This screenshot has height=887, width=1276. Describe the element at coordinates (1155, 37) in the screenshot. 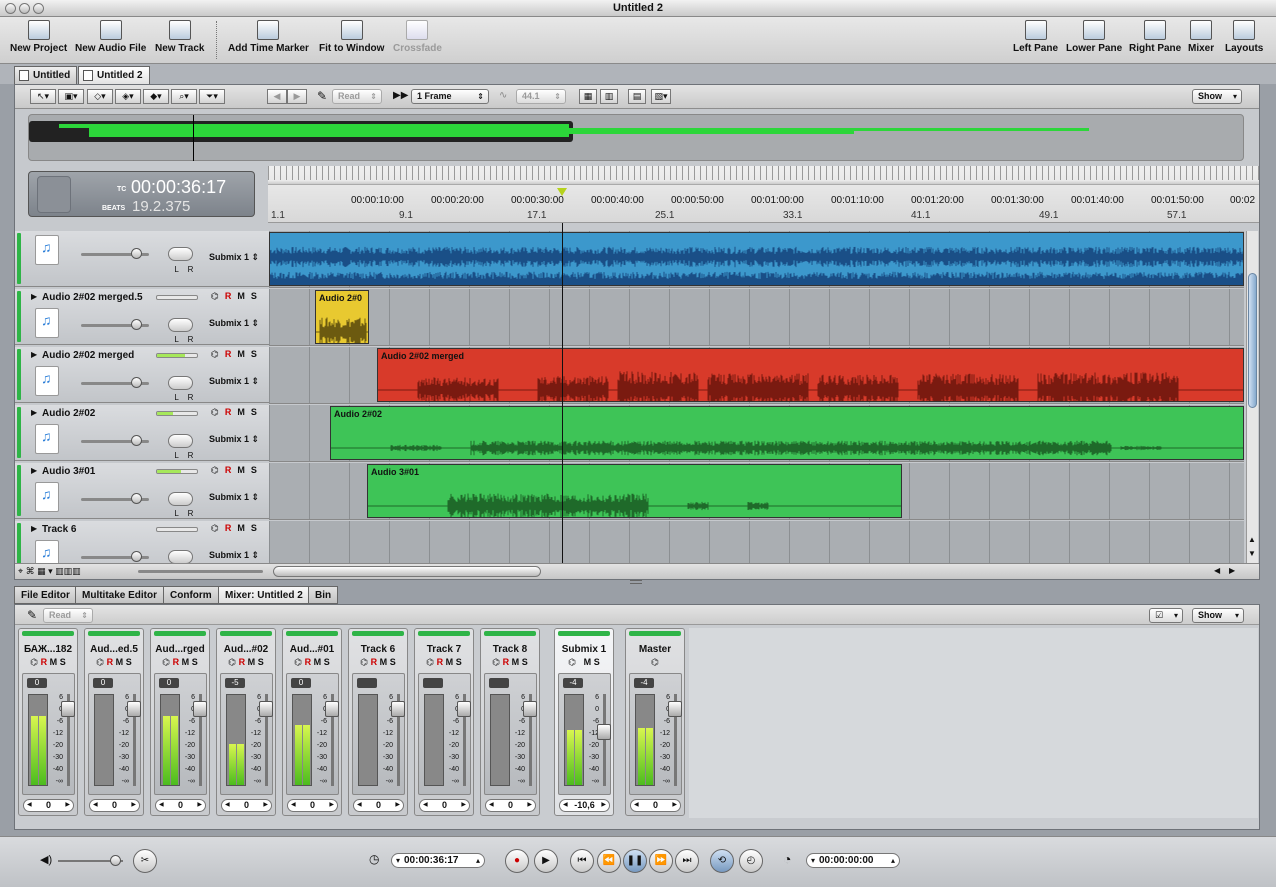

I see `right-pane-button: Right Pane` at that location.